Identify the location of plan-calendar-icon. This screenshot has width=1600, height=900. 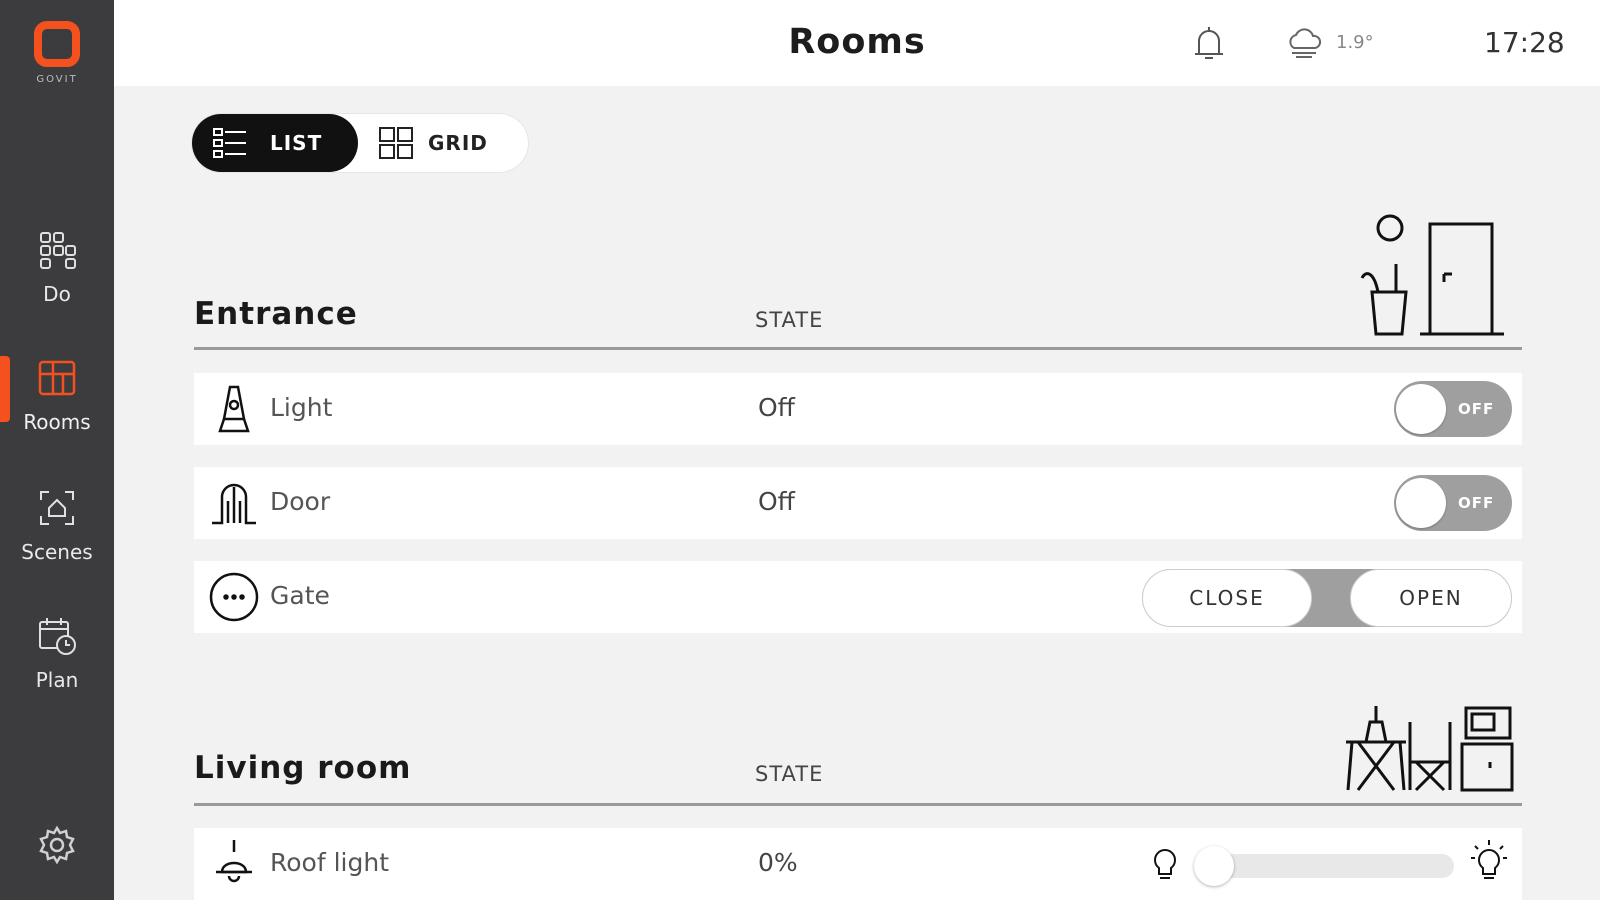
(57, 636).